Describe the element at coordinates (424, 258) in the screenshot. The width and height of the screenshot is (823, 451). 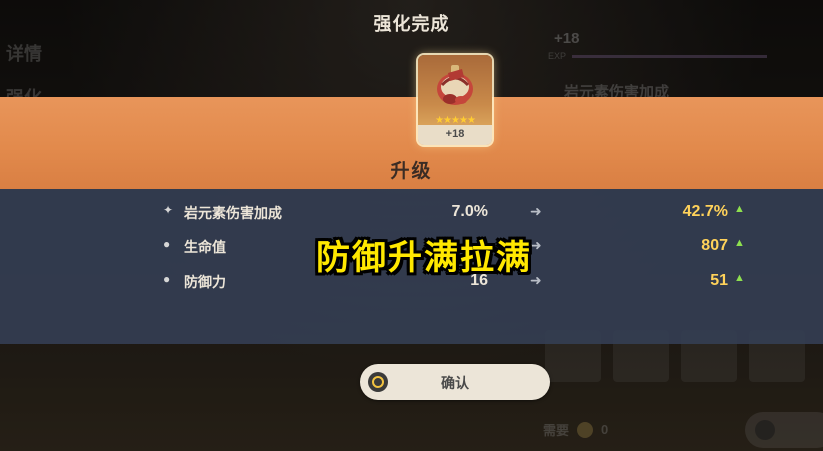
I see `video-caption: 防御升满拉满` at that location.